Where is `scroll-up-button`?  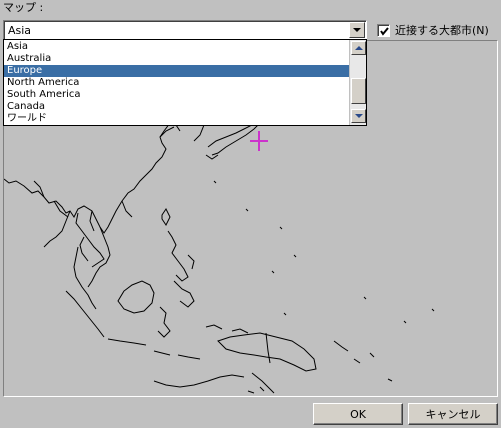 scroll-up-button is located at coordinates (358, 48).